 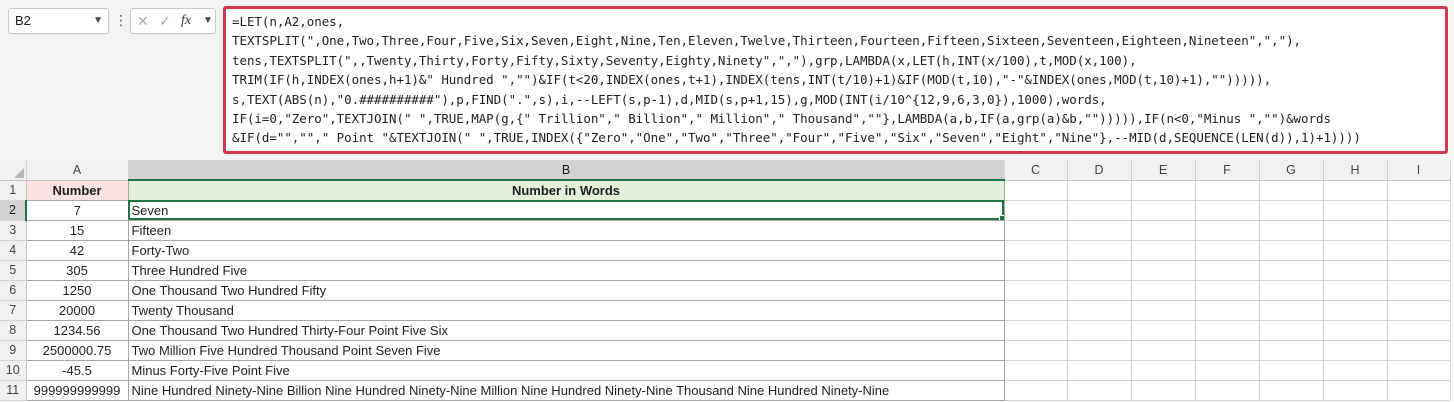 What do you see at coordinates (566, 290) in the screenshot?
I see `cell-words: One Thousand Two Hundred Fifty` at bounding box center [566, 290].